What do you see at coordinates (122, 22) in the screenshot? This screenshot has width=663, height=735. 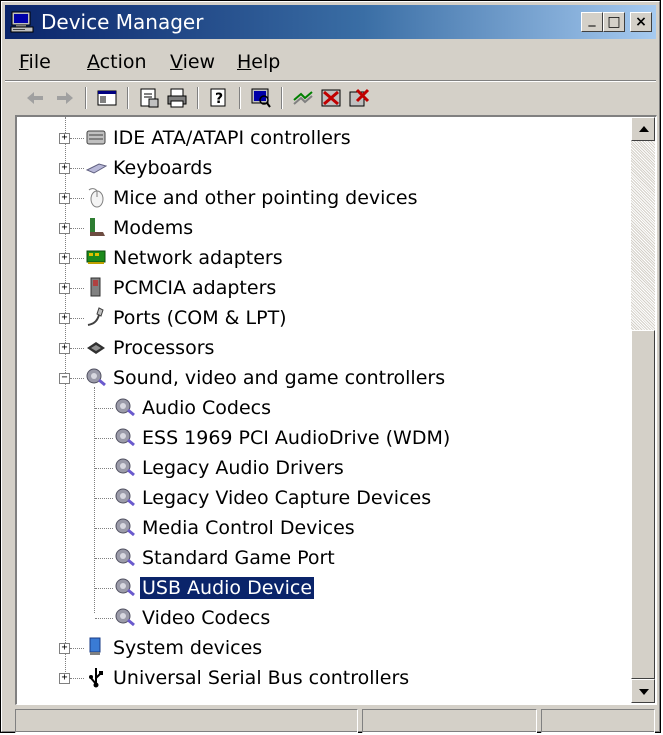 I see `window-title: Device Manager` at bounding box center [122, 22].